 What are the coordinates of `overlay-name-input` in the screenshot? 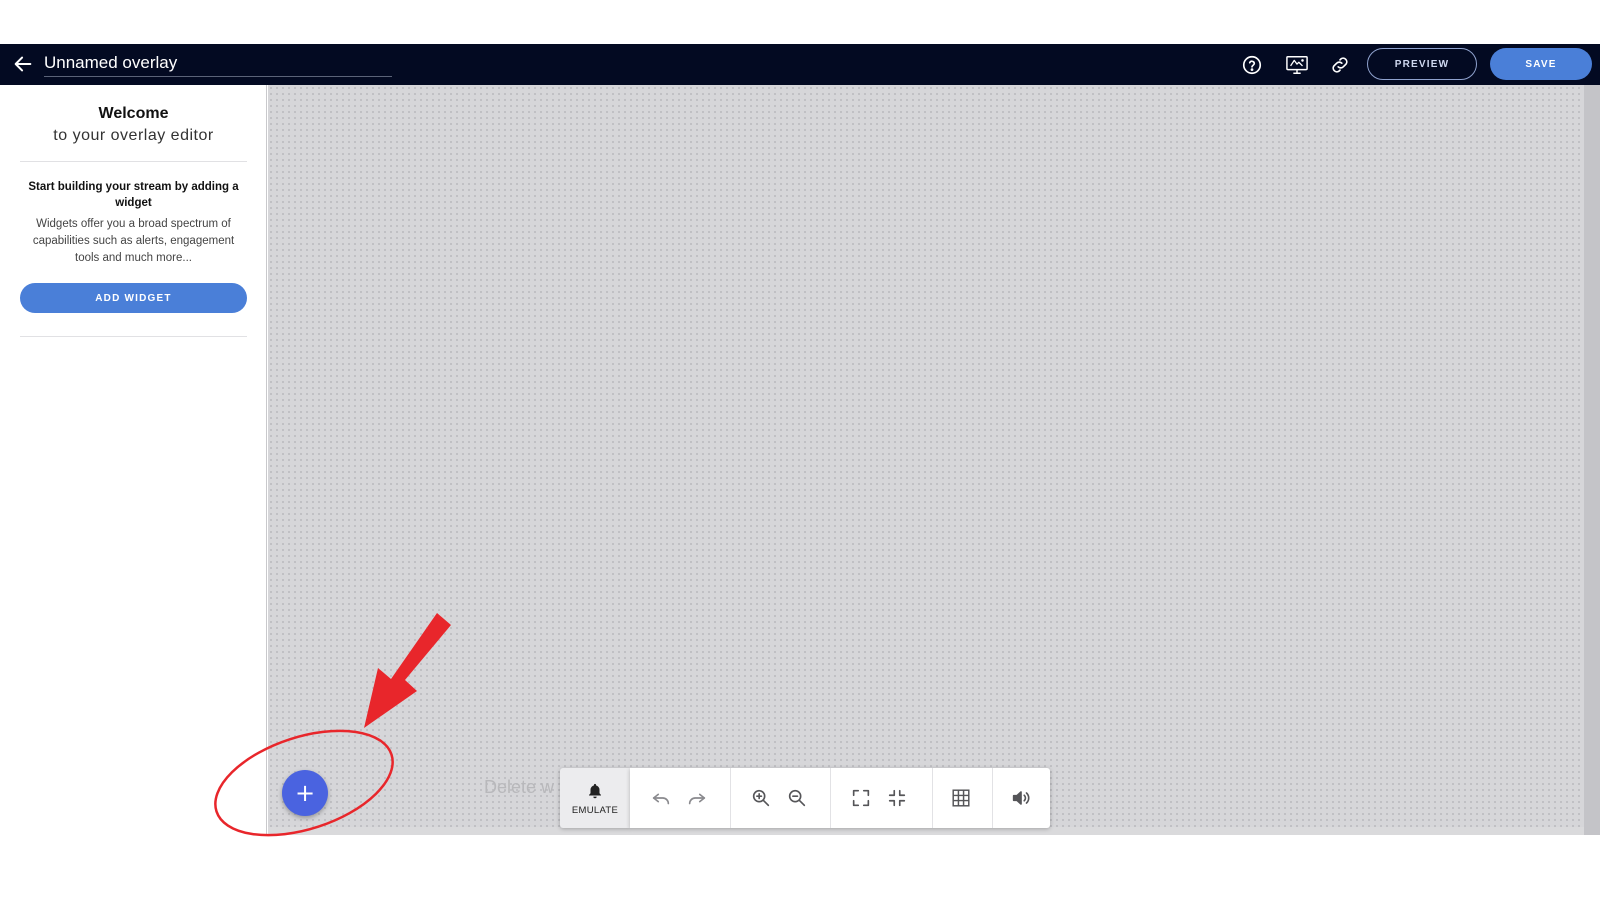 It's located at (218, 63).